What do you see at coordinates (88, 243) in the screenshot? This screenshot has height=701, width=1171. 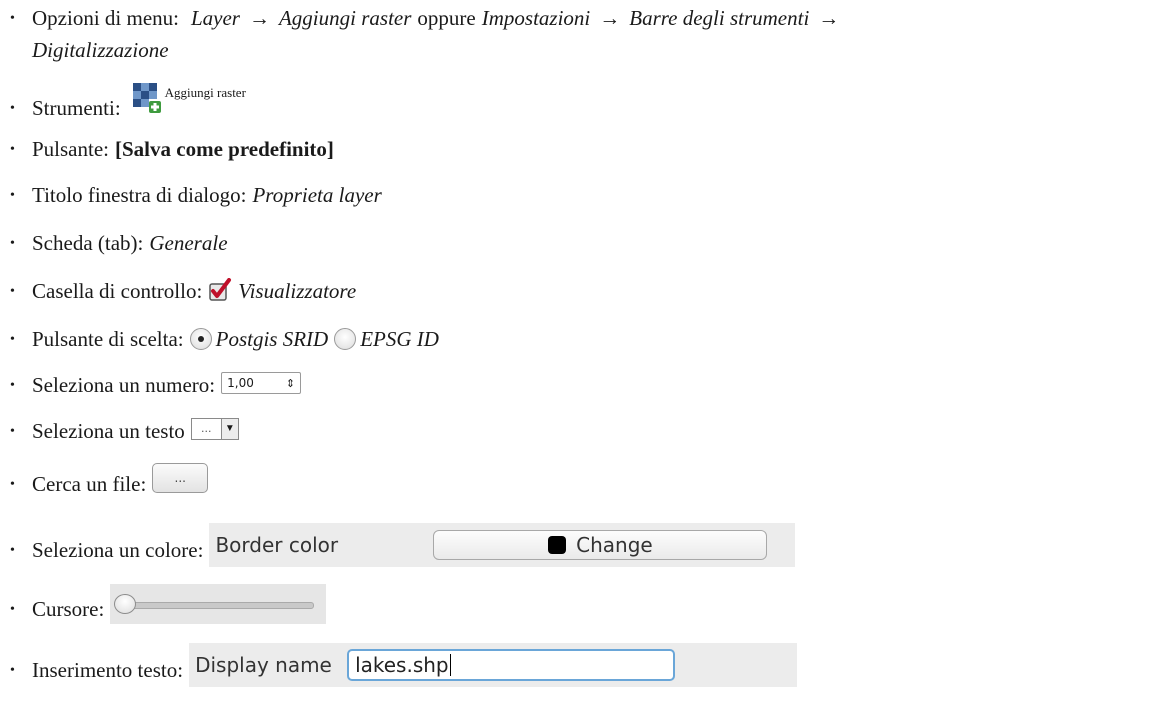 I see `tab-label: Scheda (tab):` at bounding box center [88, 243].